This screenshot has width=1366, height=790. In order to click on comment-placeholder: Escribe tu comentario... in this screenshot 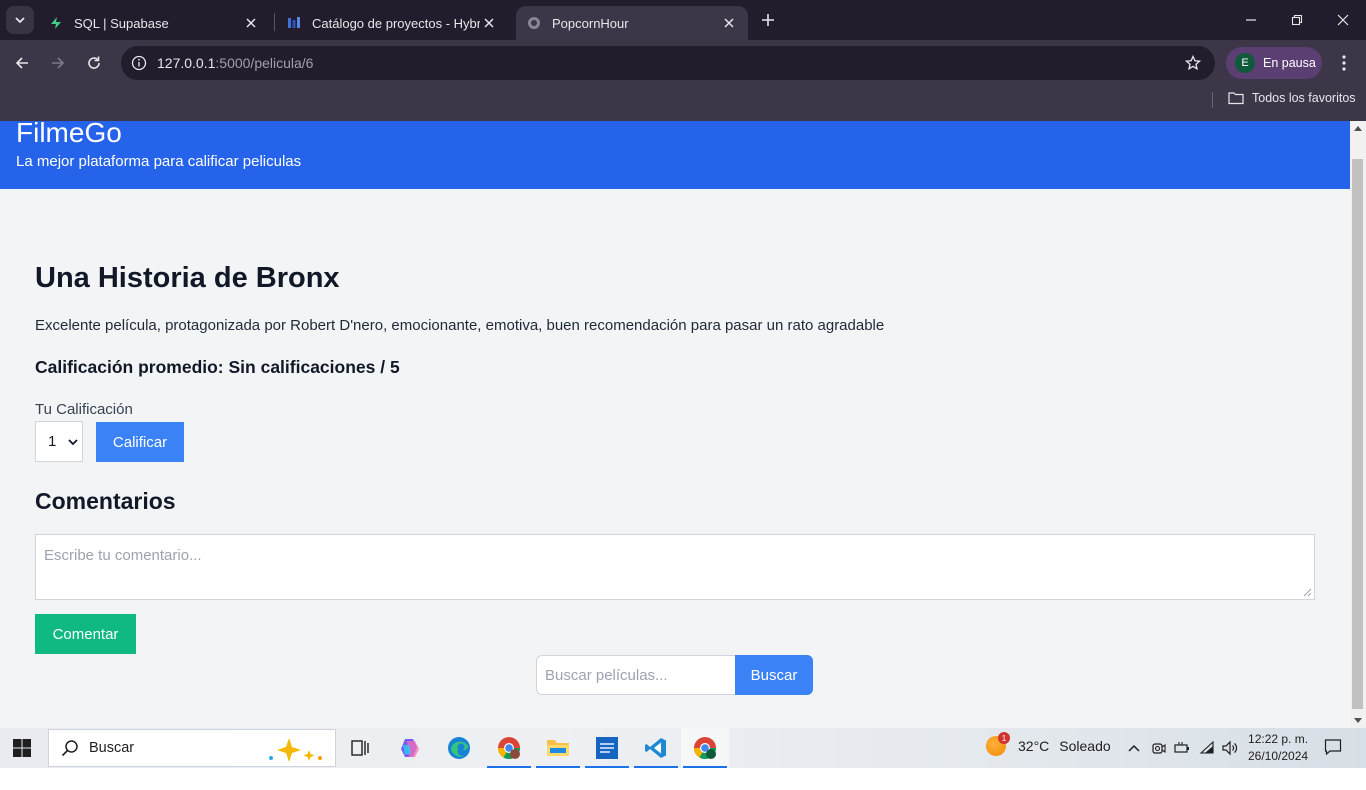, I will do `click(123, 555)`.